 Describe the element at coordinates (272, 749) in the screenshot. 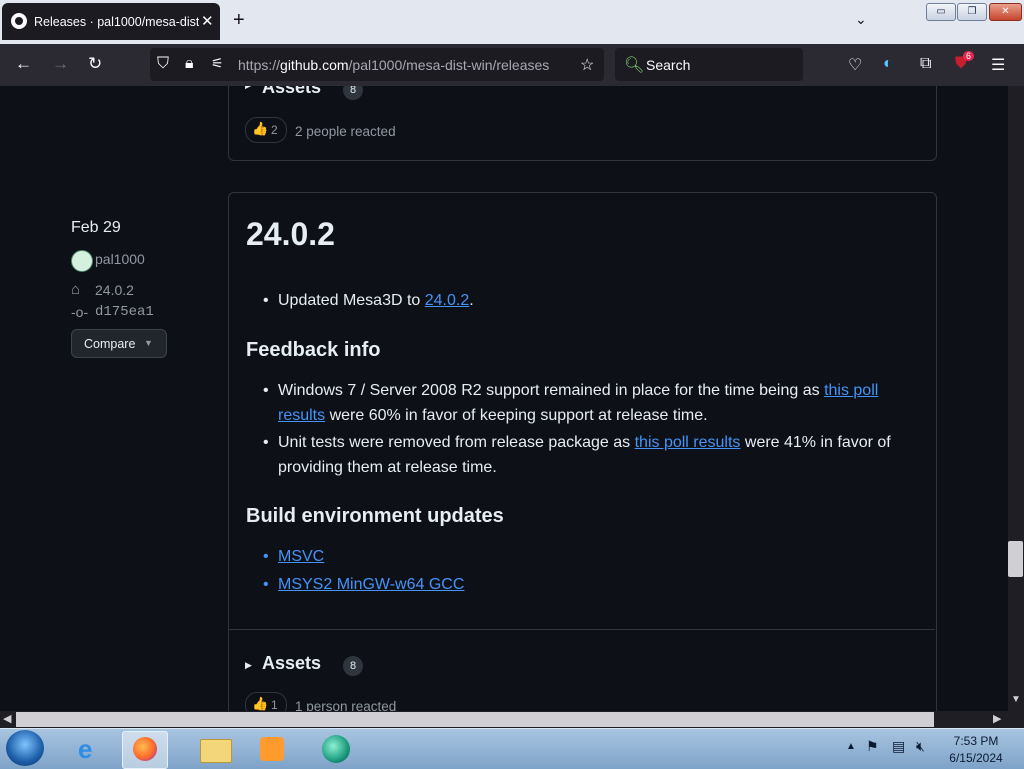

I see `media-player-icon` at that location.